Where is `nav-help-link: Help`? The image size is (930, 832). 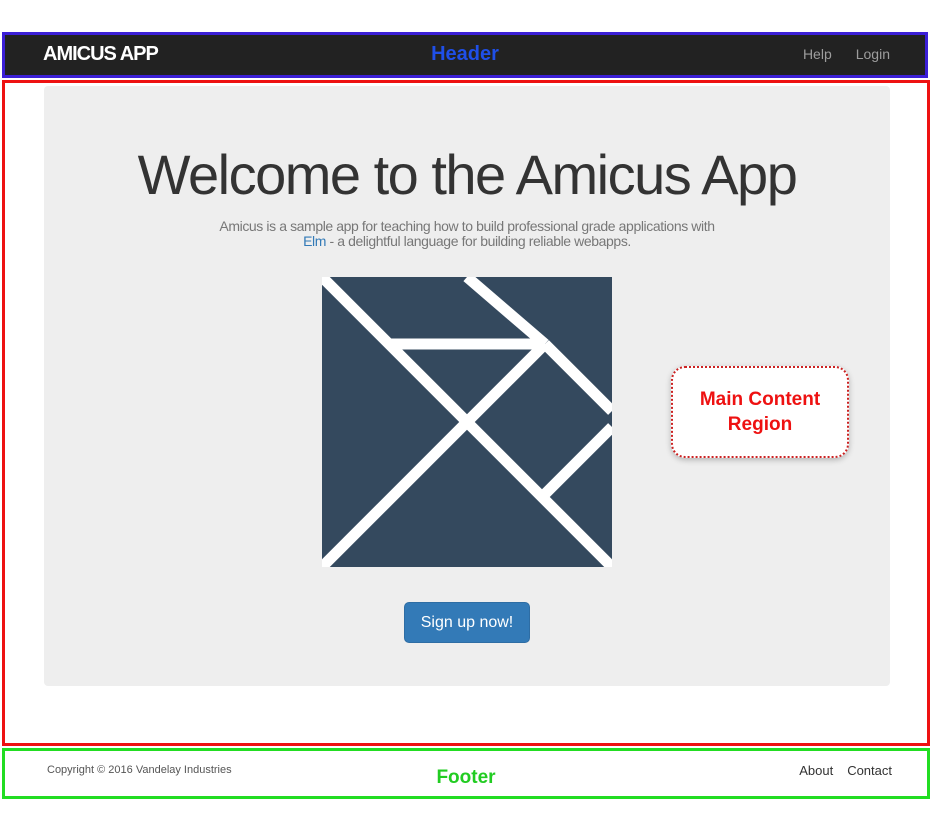 nav-help-link: Help is located at coordinates (817, 54).